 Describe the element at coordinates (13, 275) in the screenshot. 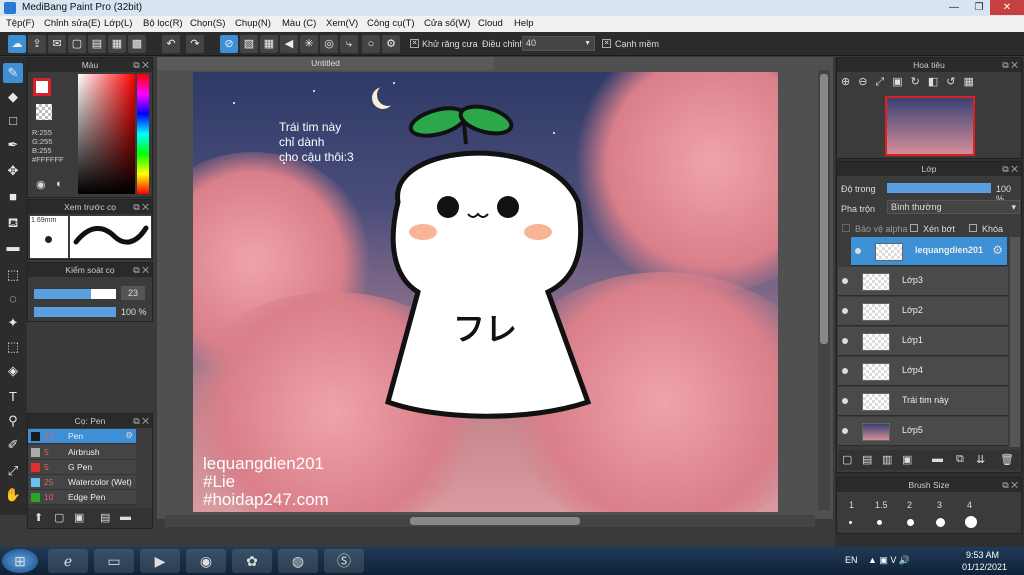

I see `select-tool-icon: ⬚` at that location.